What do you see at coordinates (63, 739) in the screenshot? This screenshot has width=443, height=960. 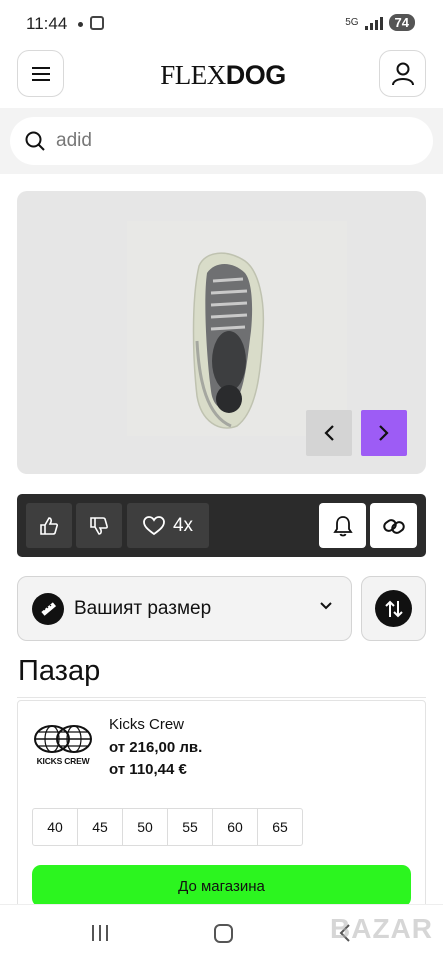 I see `globe-logo-icon` at bounding box center [63, 739].